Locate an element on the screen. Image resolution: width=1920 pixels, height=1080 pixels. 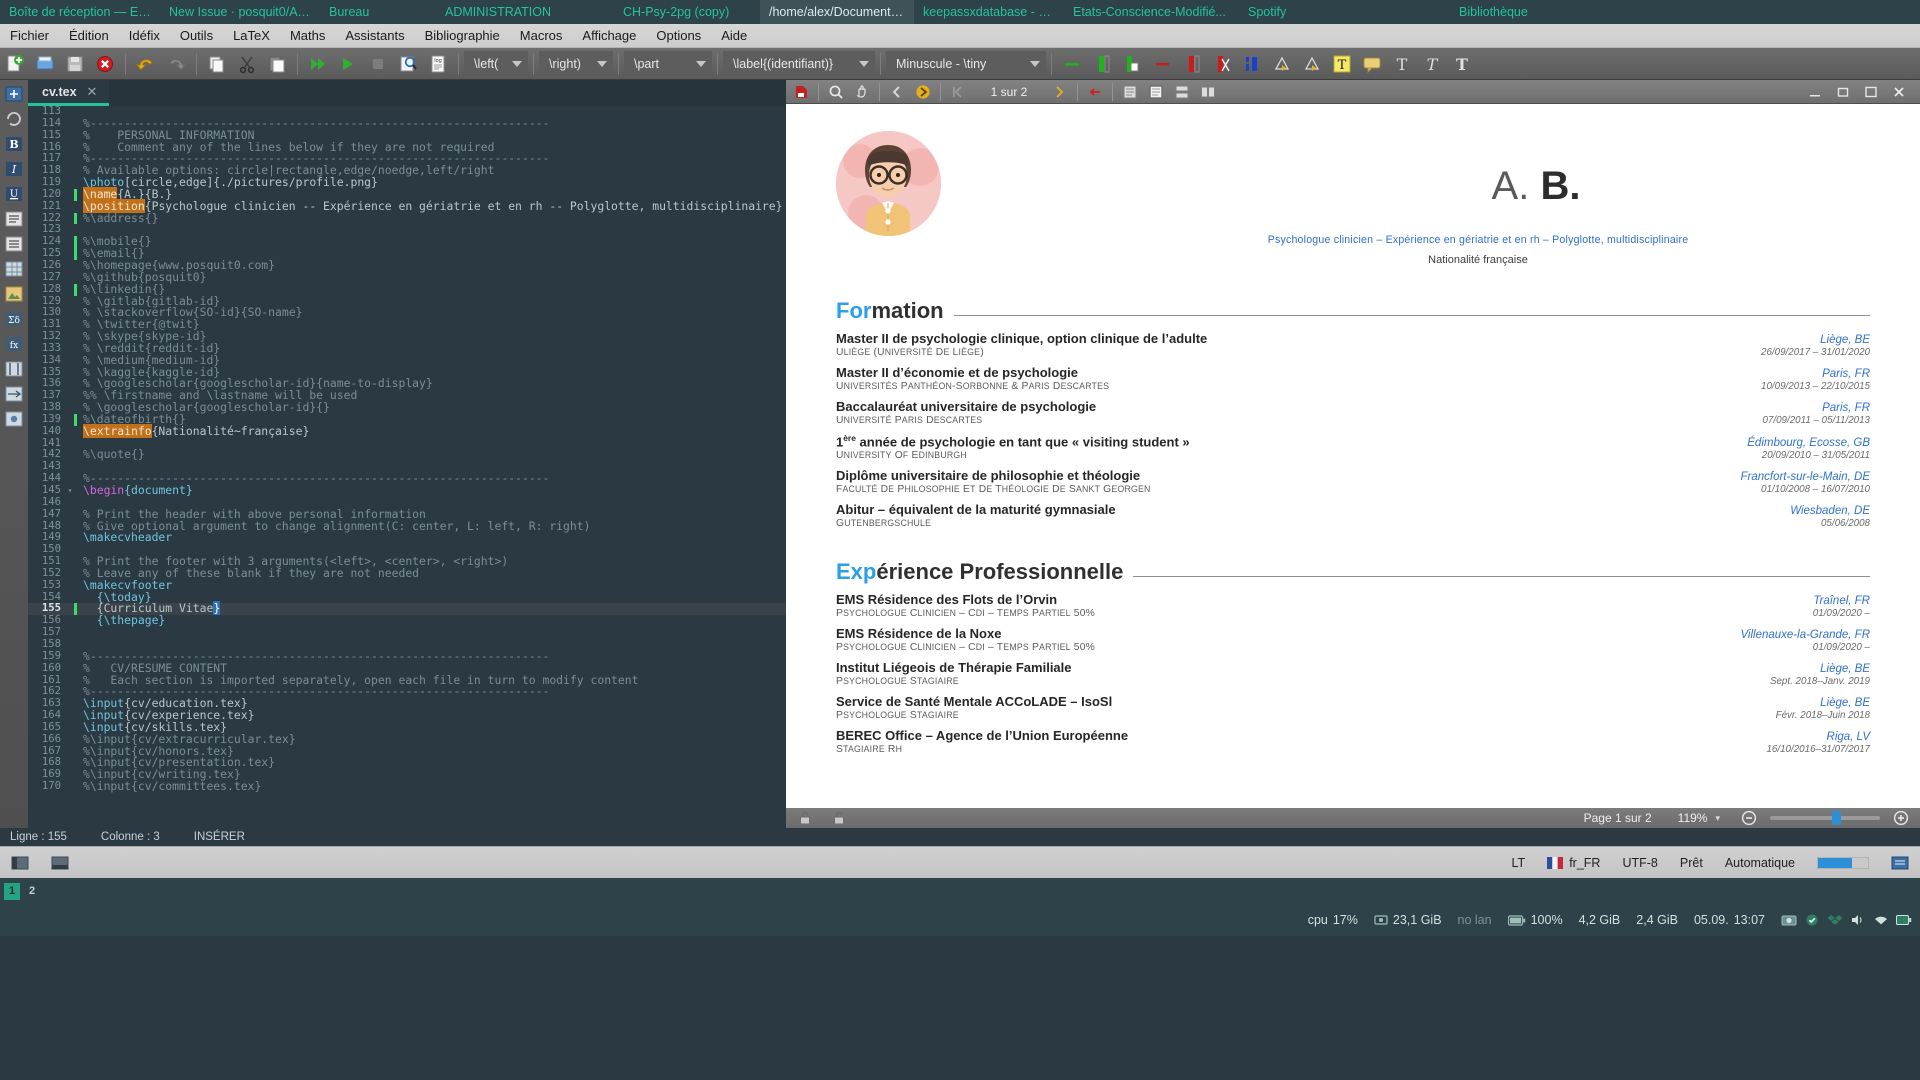
sidebar-list-icon is located at coordinates (14, 219).